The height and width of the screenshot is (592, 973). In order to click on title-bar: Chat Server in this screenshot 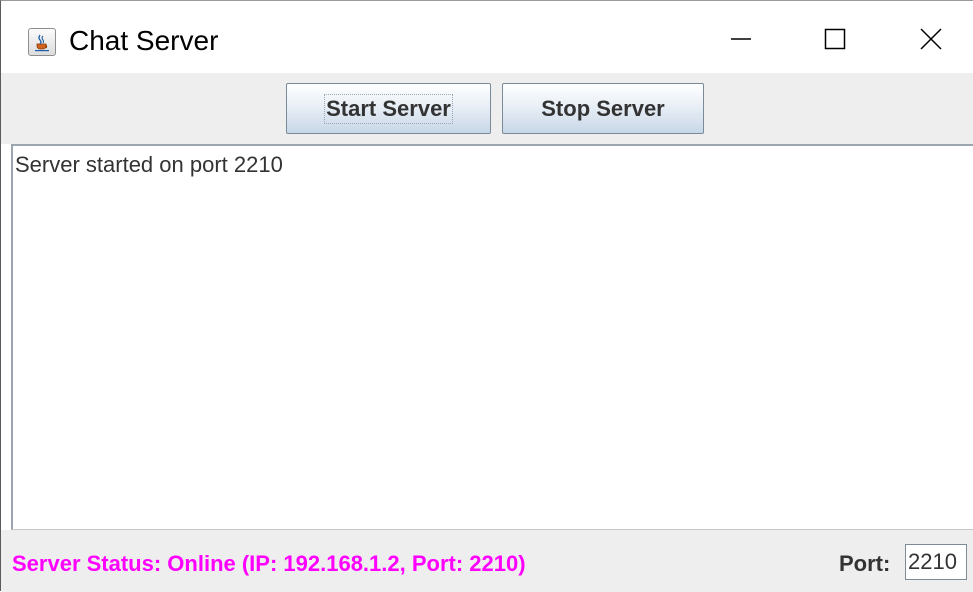, I will do `click(487, 37)`.